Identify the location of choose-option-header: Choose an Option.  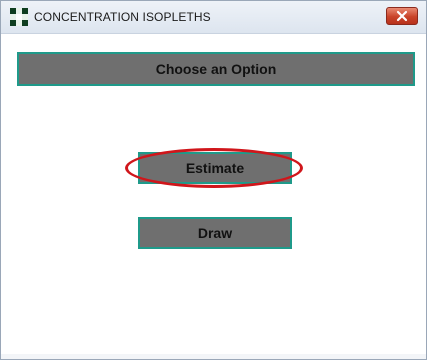
(216, 69).